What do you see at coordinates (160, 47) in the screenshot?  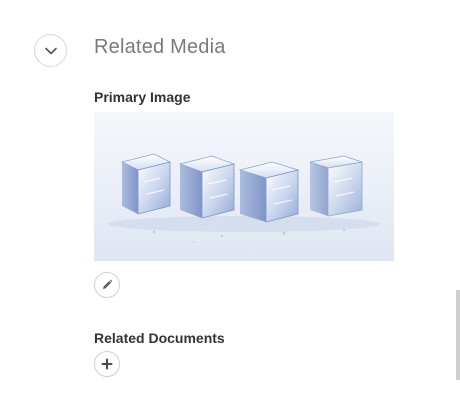 I see `section-title: Related Media` at bounding box center [160, 47].